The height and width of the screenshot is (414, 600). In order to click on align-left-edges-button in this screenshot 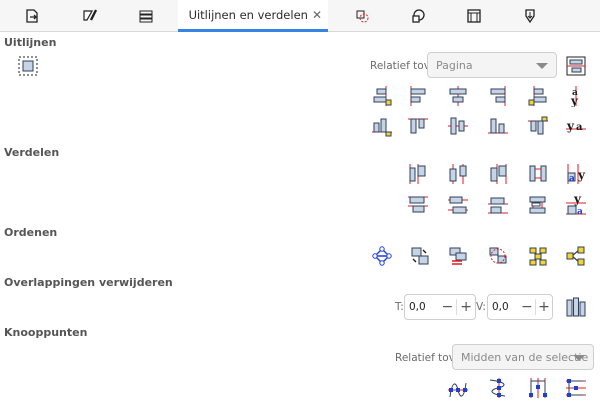, I will do `click(418, 96)`.